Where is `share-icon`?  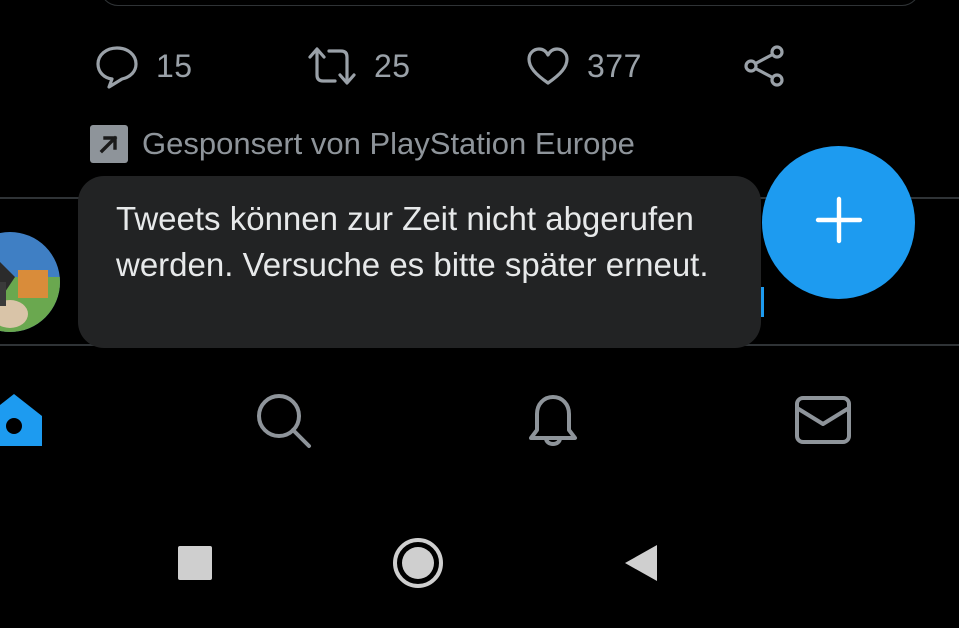 share-icon is located at coordinates (764, 66).